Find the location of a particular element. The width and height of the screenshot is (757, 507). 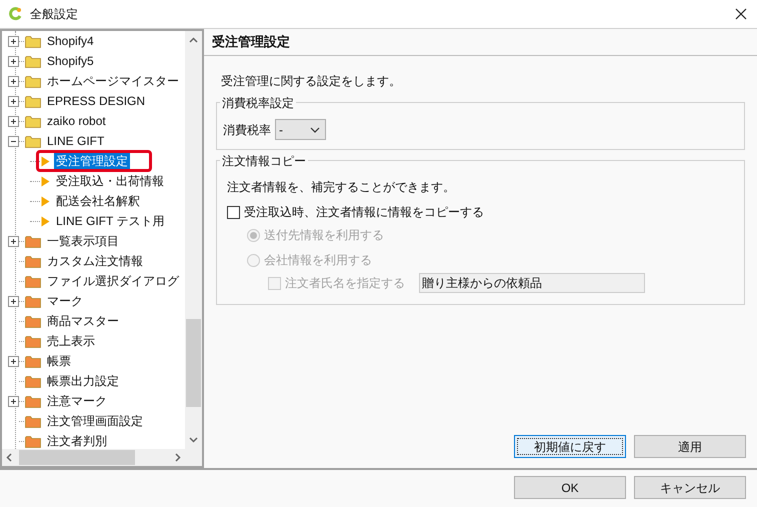

tree-item: 帳票 is located at coordinates (59, 361).